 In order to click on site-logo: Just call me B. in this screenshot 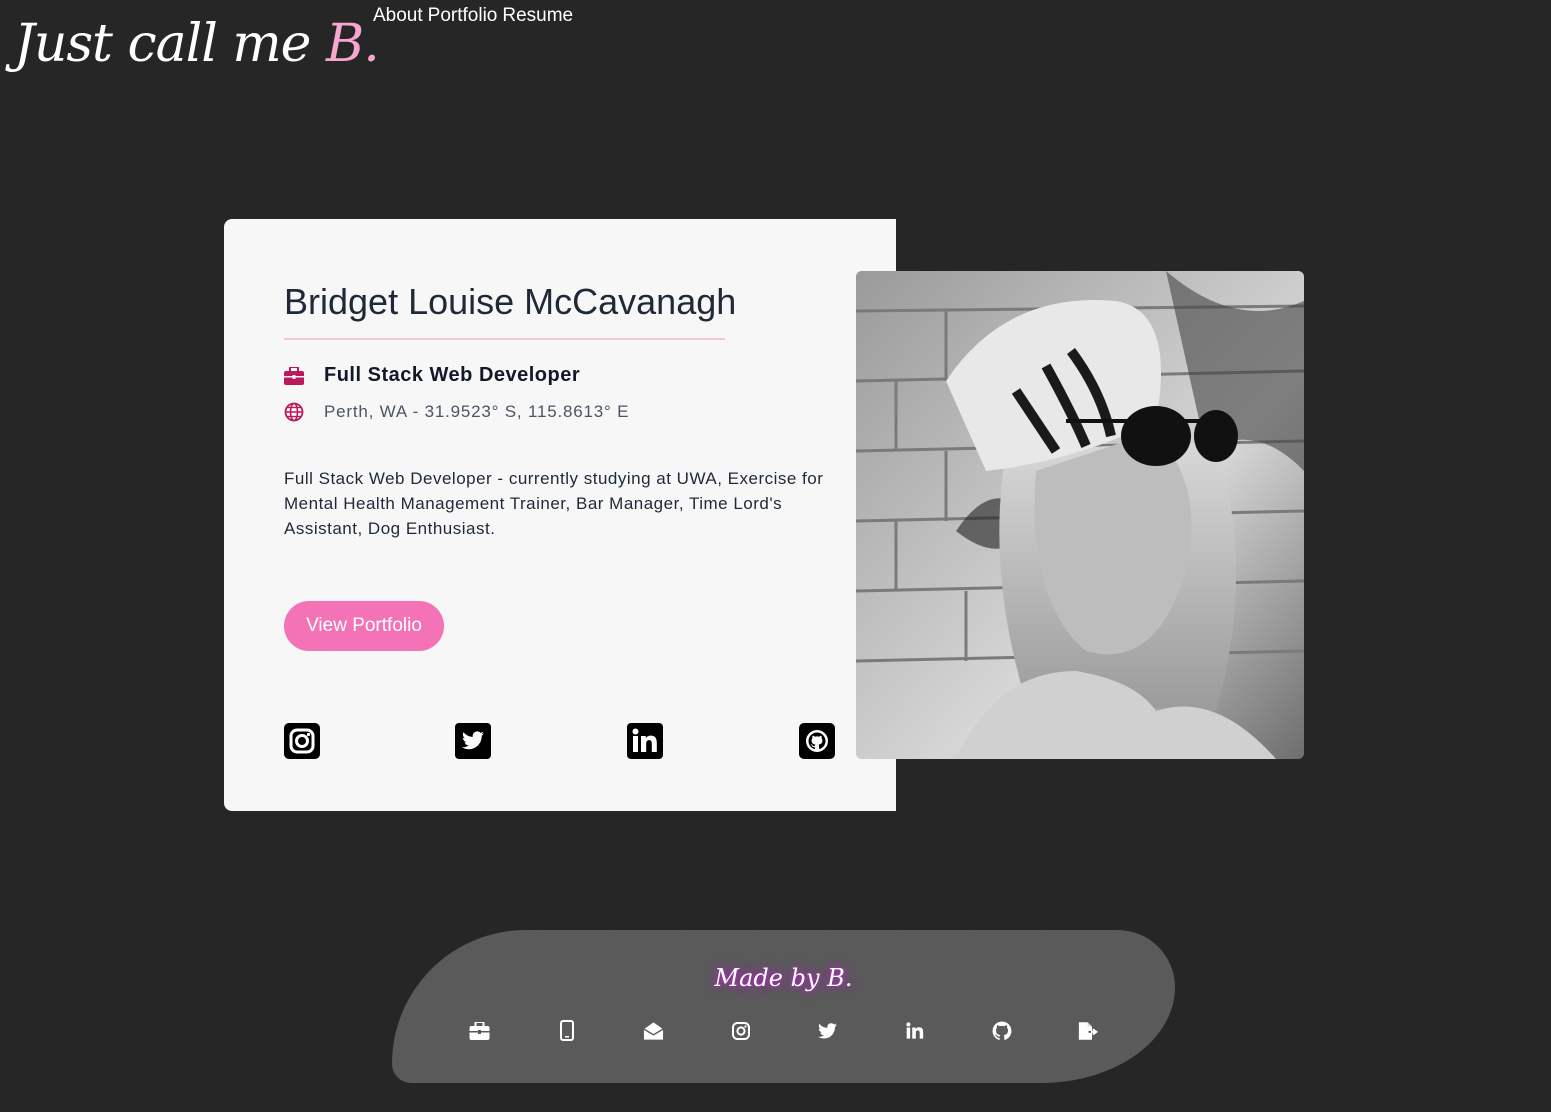, I will do `click(197, 44)`.